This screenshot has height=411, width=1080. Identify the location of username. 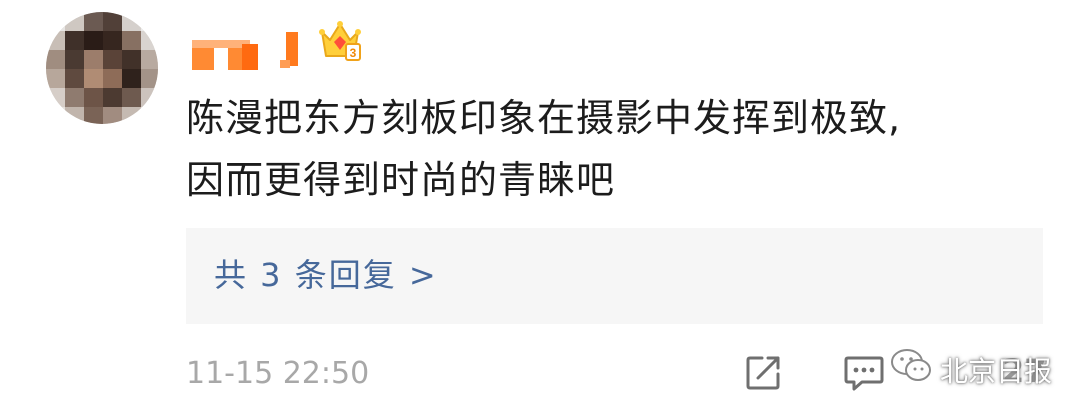
(250, 51).